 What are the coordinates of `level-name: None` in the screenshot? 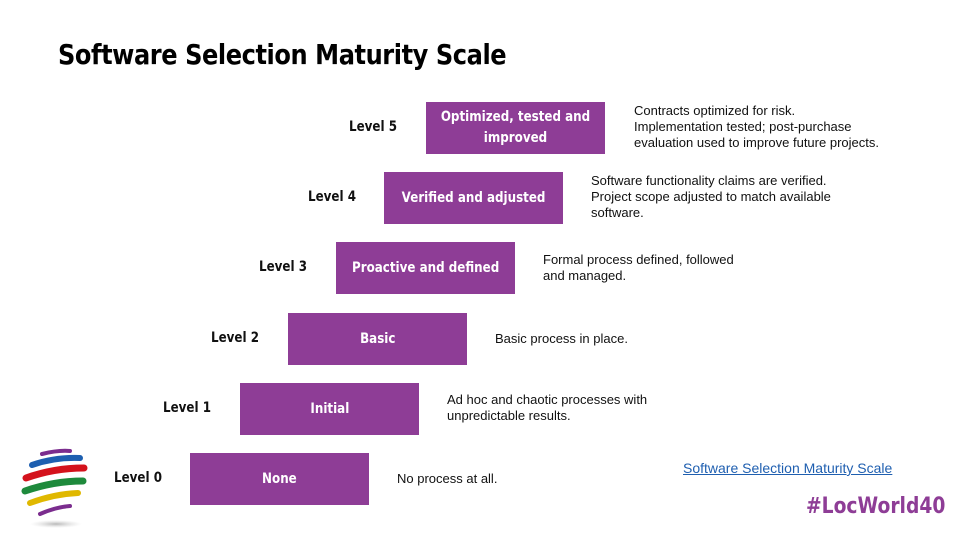 It's located at (279, 478).